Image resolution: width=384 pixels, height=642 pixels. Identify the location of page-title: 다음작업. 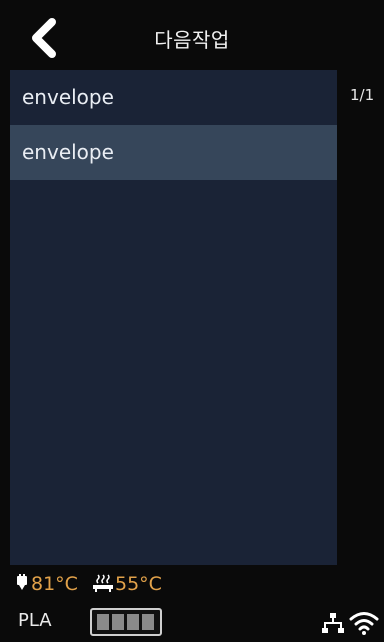
(192, 40).